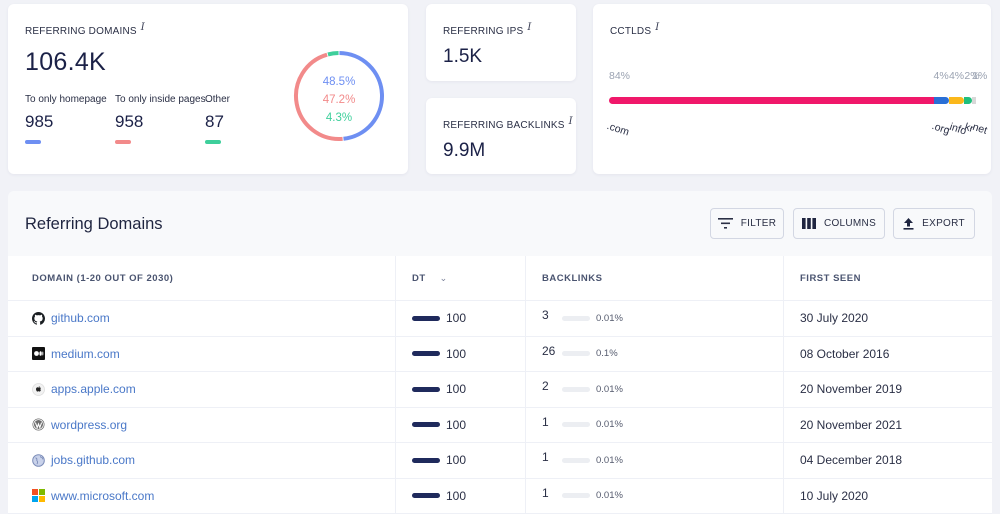 This screenshot has width=1000, height=514. What do you see at coordinates (85, 354) in the screenshot?
I see `domain-link: medium.com` at bounding box center [85, 354].